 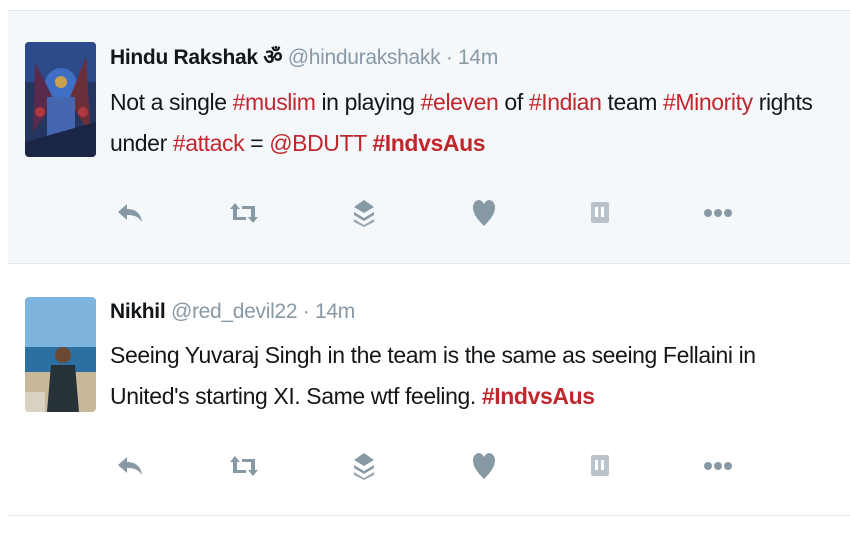 I want to click on hashtag-link: #Indian, so click(x=565, y=102).